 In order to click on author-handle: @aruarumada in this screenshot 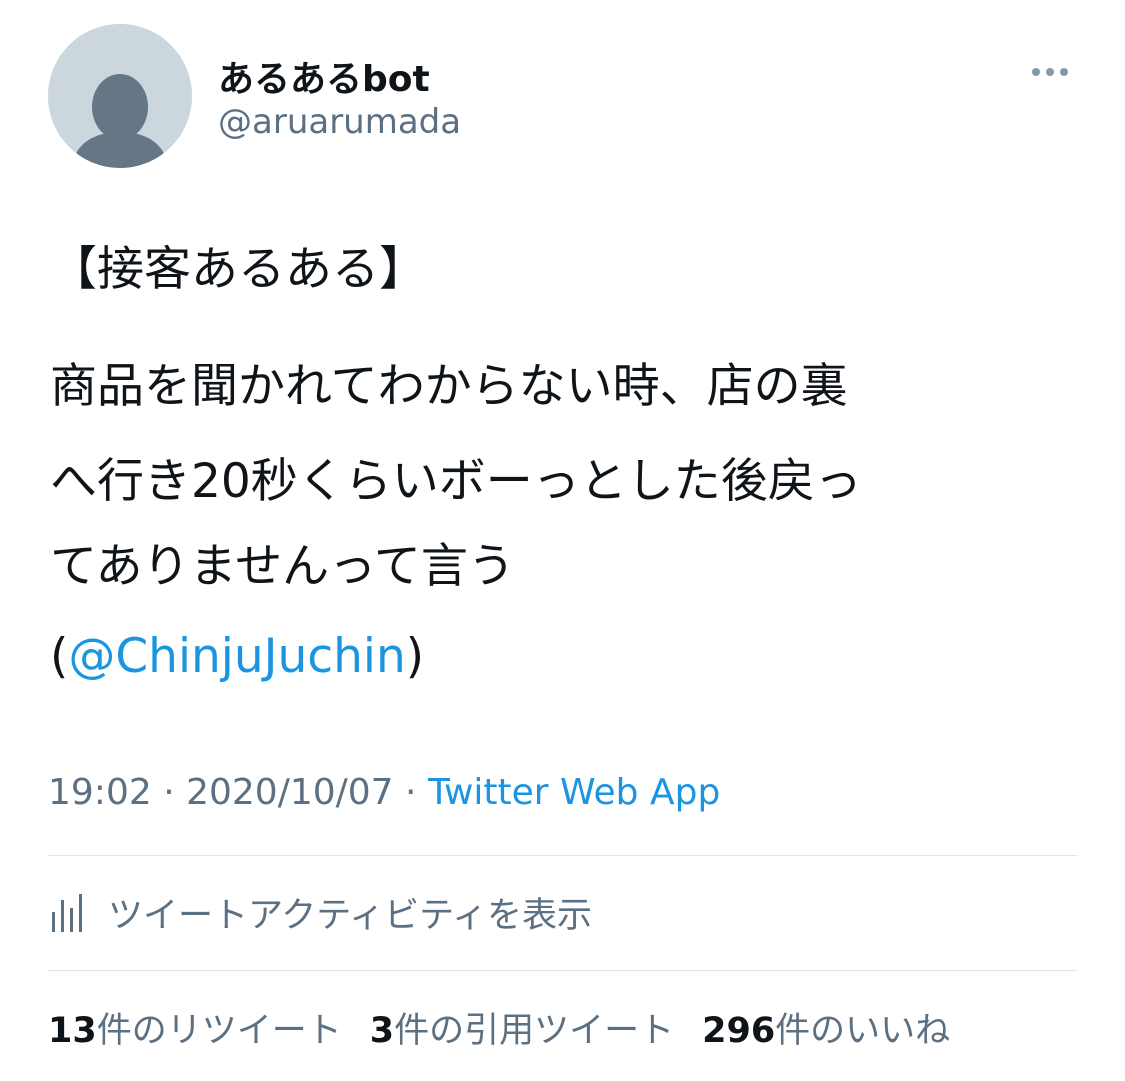, I will do `click(339, 122)`.